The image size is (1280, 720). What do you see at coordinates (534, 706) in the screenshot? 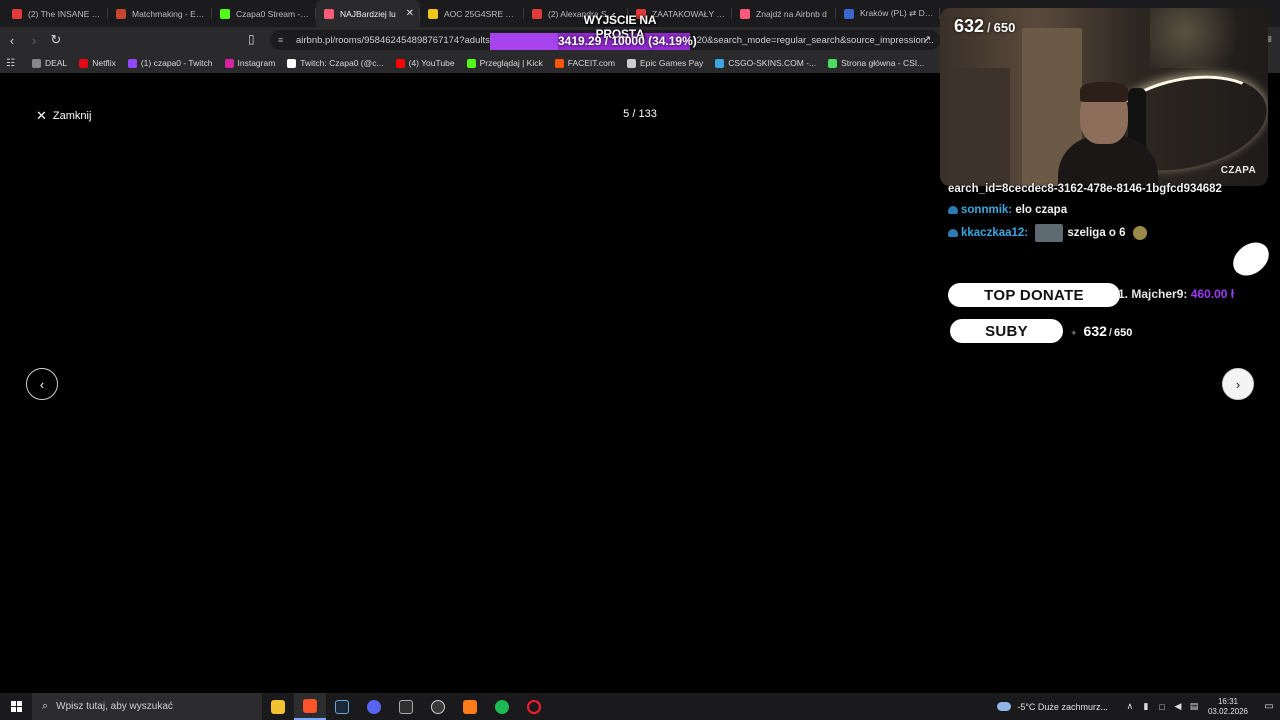
I see `opera-button` at bounding box center [534, 706].